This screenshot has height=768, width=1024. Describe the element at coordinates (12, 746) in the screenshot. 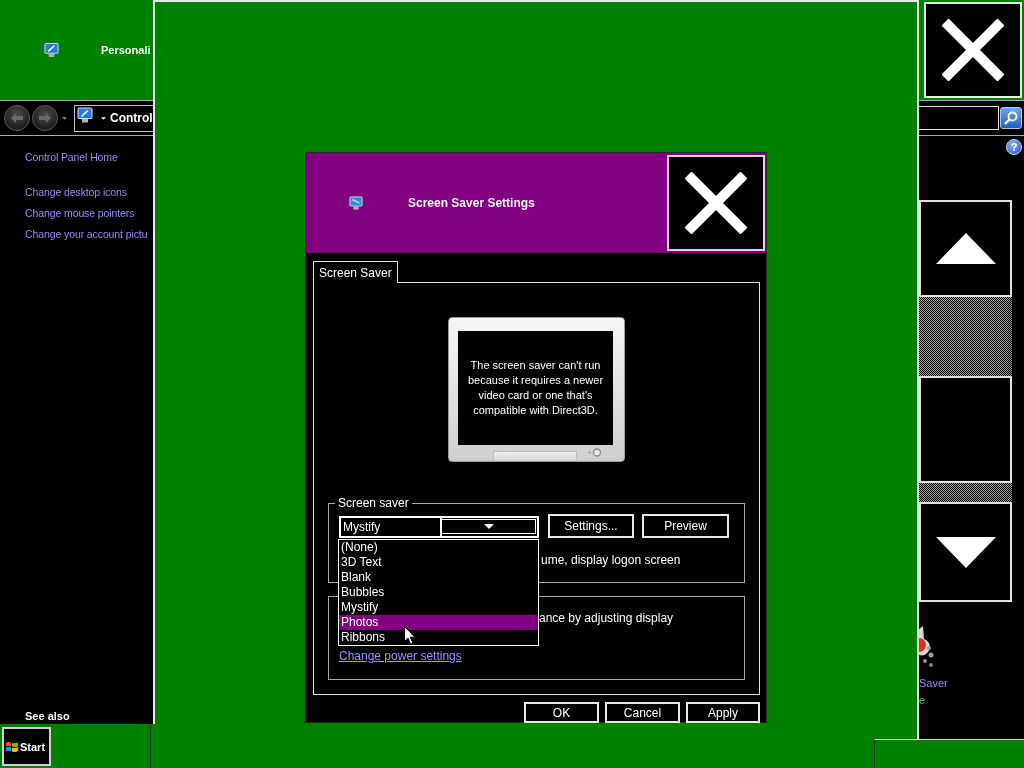

I see `flag-icon` at that location.